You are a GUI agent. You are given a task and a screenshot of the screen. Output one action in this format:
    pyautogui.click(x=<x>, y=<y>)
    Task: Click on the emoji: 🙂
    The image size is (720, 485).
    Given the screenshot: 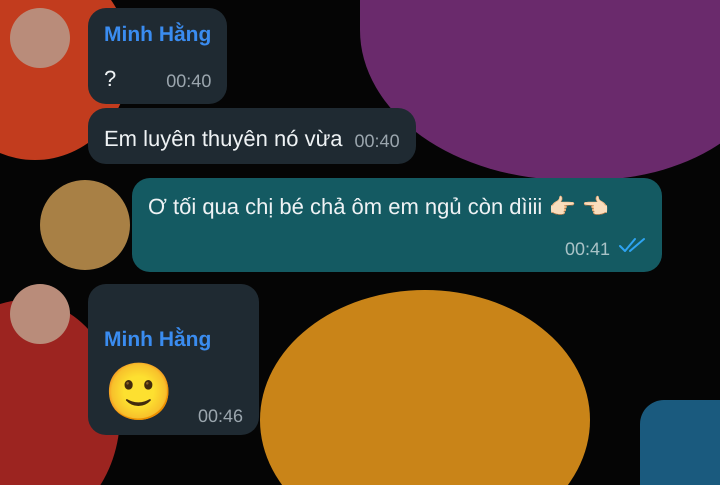 What is the action you would take?
    pyautogui.click(x=139, y=392)
    